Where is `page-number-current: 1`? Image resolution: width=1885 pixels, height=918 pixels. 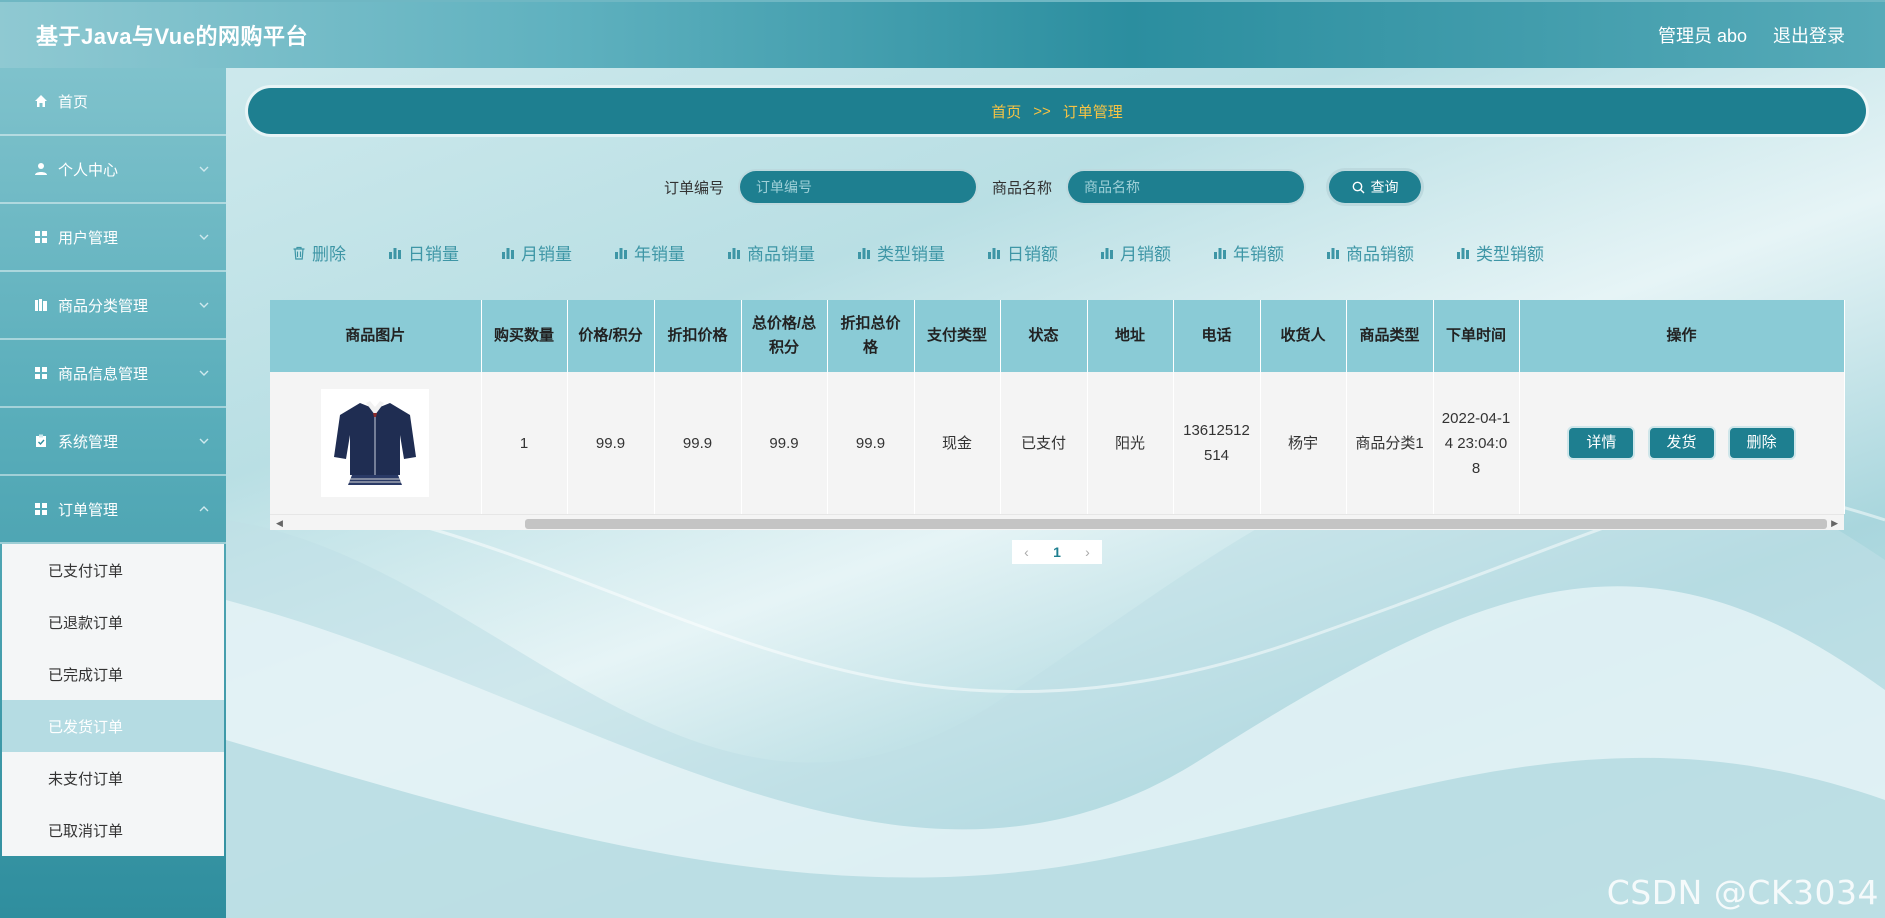 page-number-current: 1 is located at coordinates (1057, 552).